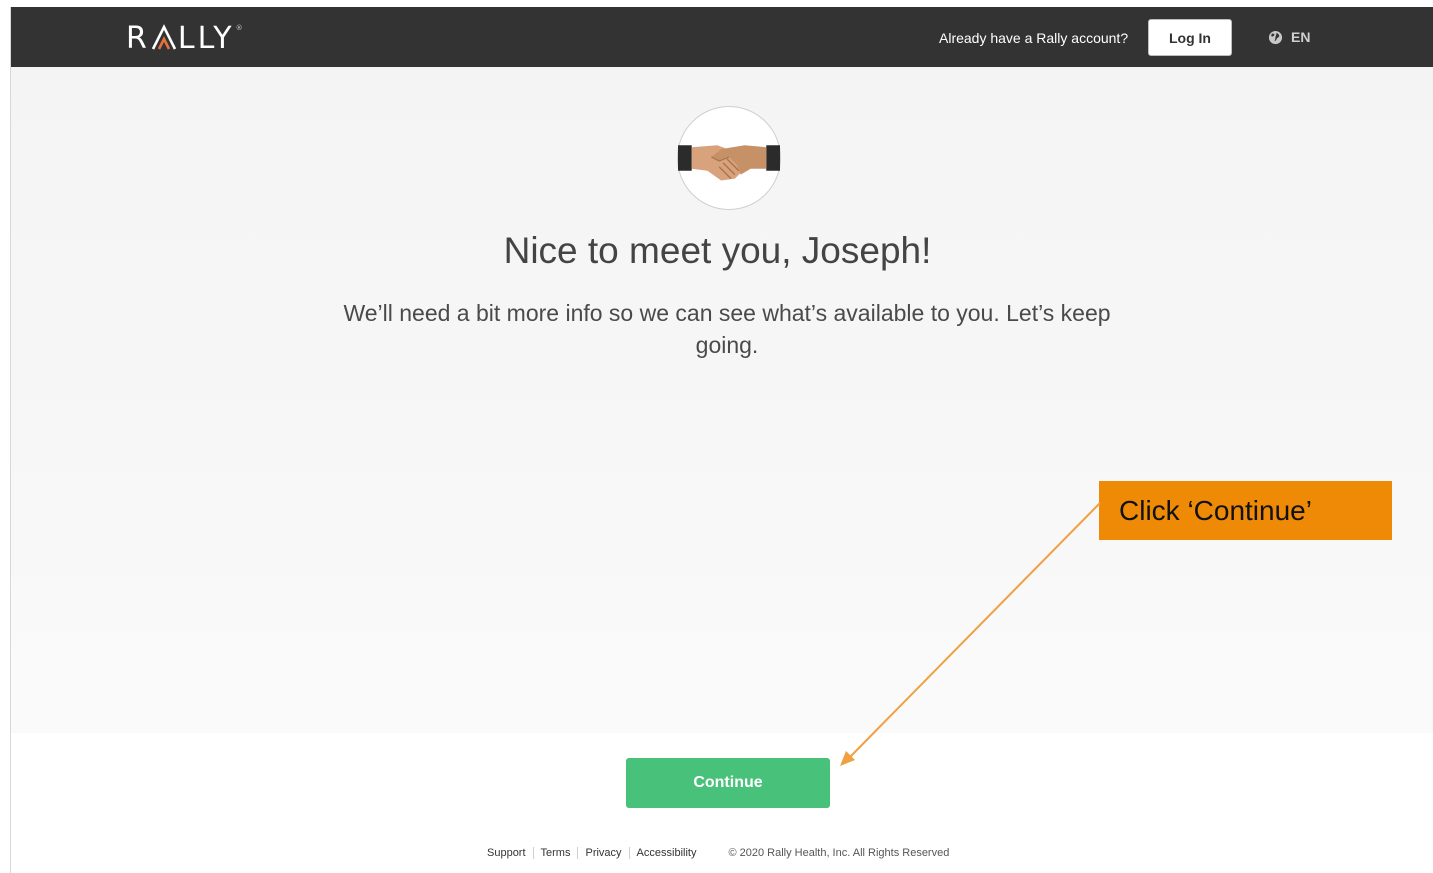  I want to click on handshake-avatar, so click(729, 158).